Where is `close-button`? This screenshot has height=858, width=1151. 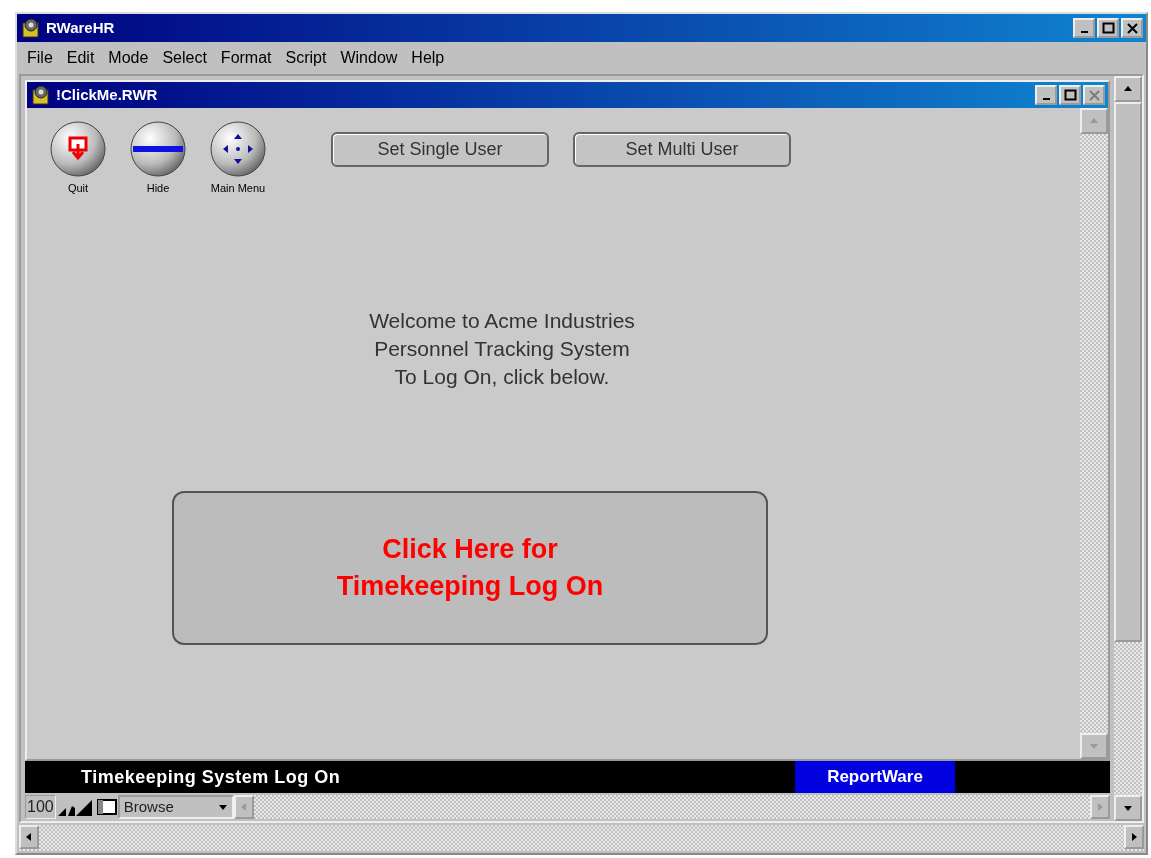 close-button is located at coordinates (1132, 28).